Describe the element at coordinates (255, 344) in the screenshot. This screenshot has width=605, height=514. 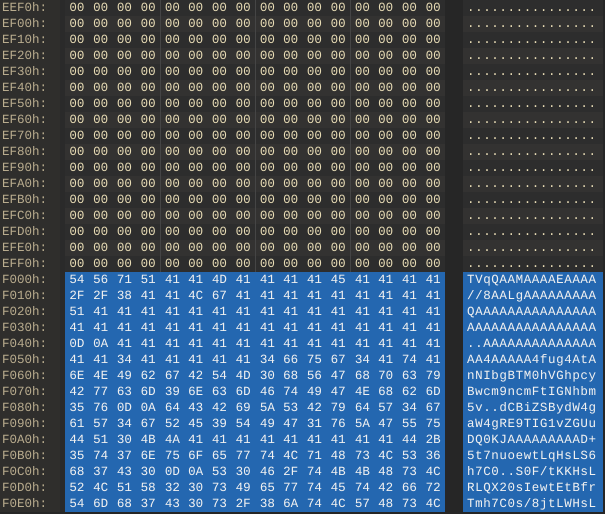
I see `hex-row: 0D 0A 41 41 41 41 41 41 41 41 41 41 41 41 41 41` at that location.